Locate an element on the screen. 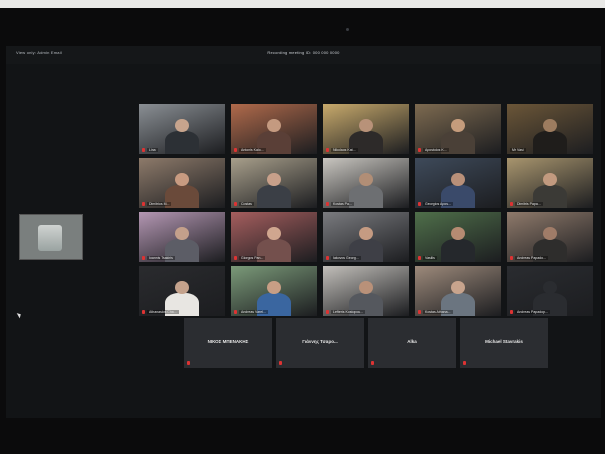 Image resolution: width=605 pixels, height=454 pixels. participant-video-tile: Lina is located at coordinates (182, 129).